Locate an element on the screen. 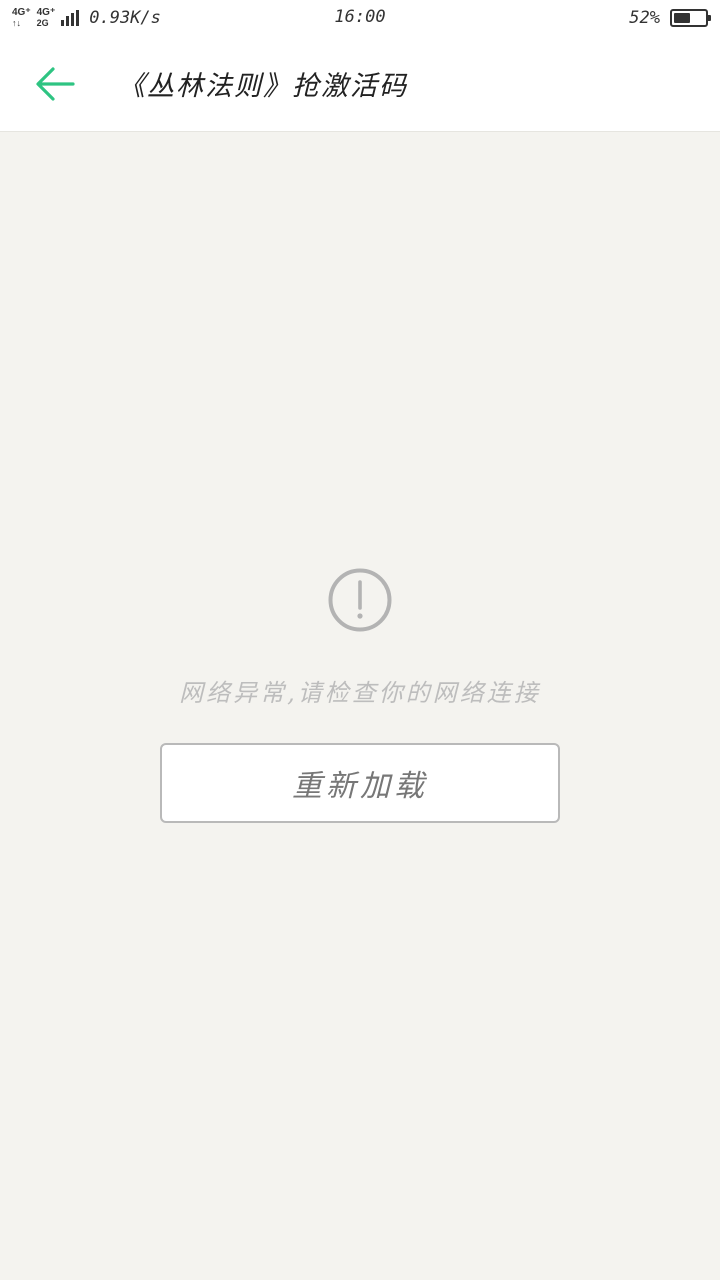  page-title: 《丛林法则》抢激活码 is located at coordinates (263, 86).